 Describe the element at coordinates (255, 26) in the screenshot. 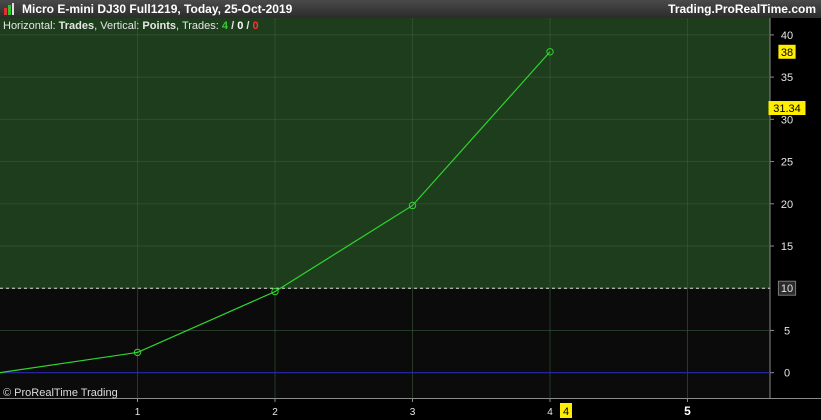

I see `trades-losing: 0` at that location.